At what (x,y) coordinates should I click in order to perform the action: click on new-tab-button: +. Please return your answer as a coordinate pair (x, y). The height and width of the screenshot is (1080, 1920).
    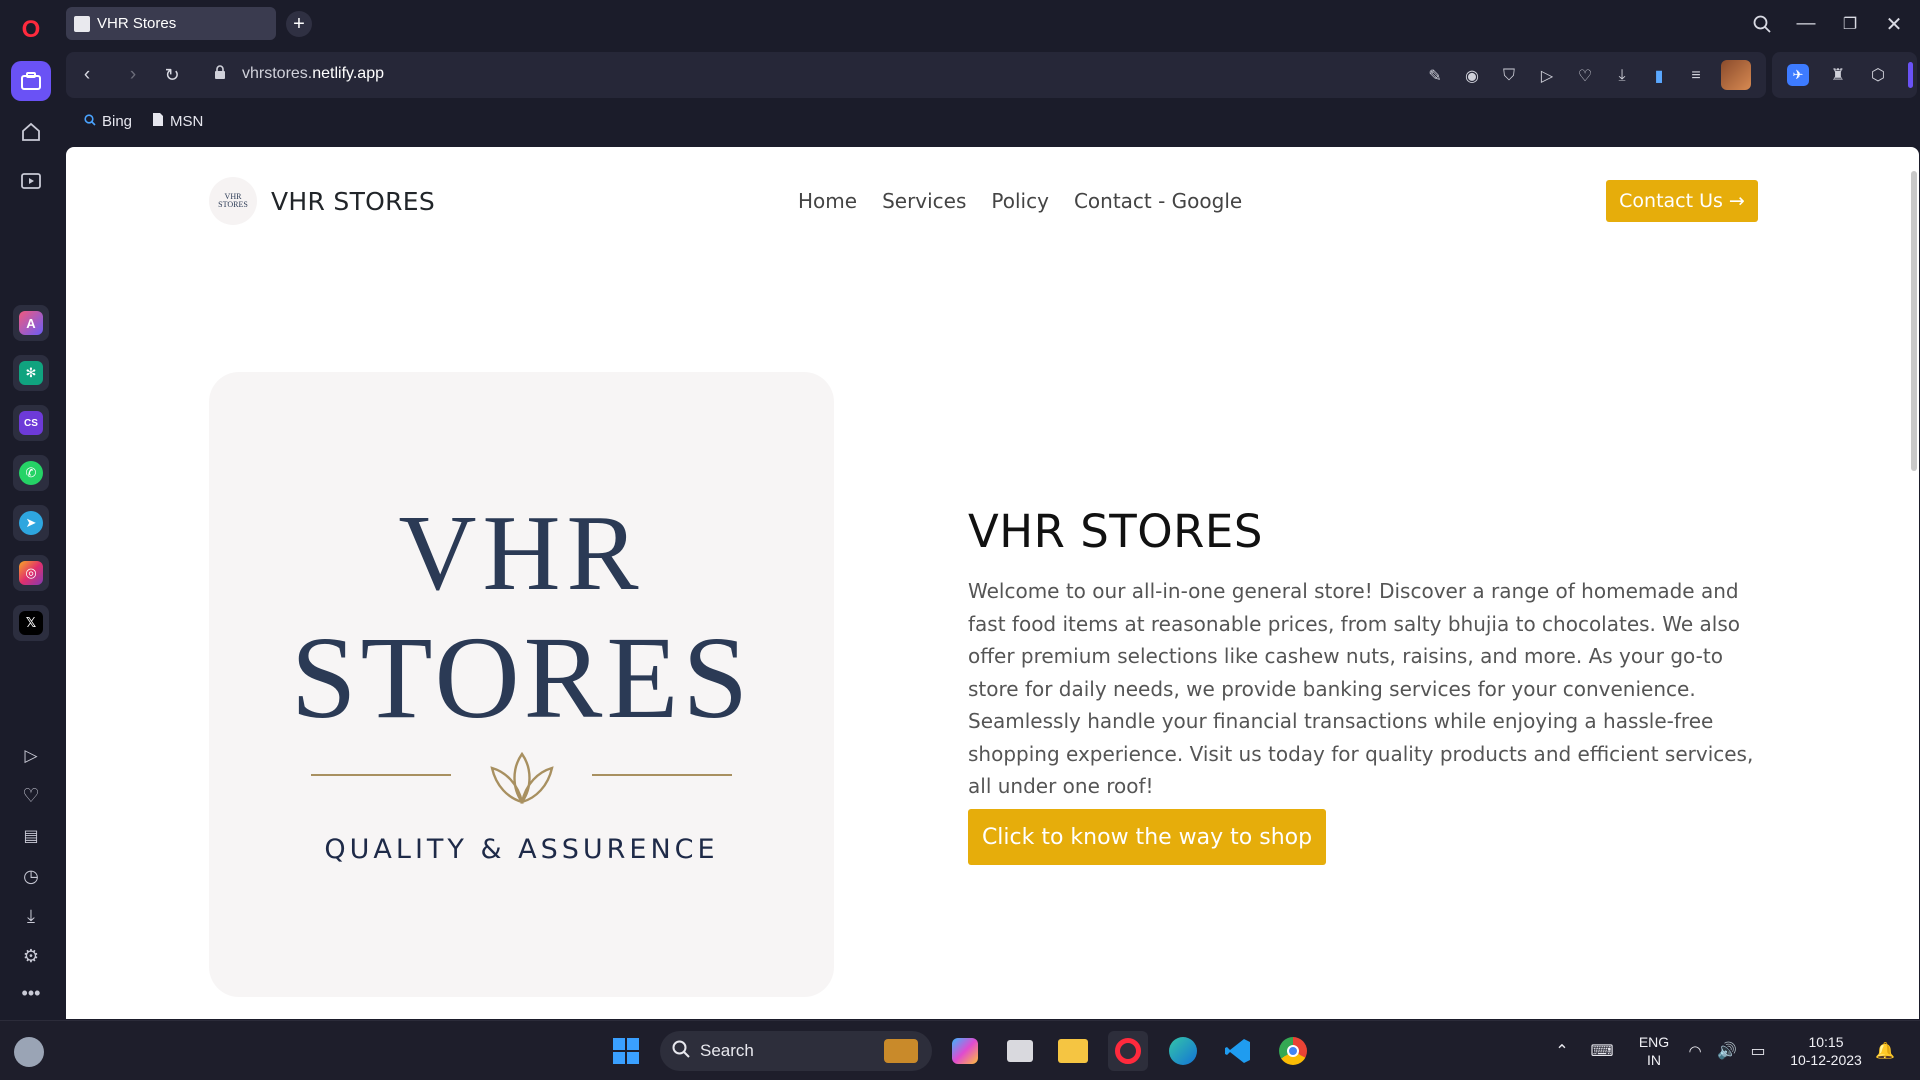
    Looking at the image, I should click on (299, 24).